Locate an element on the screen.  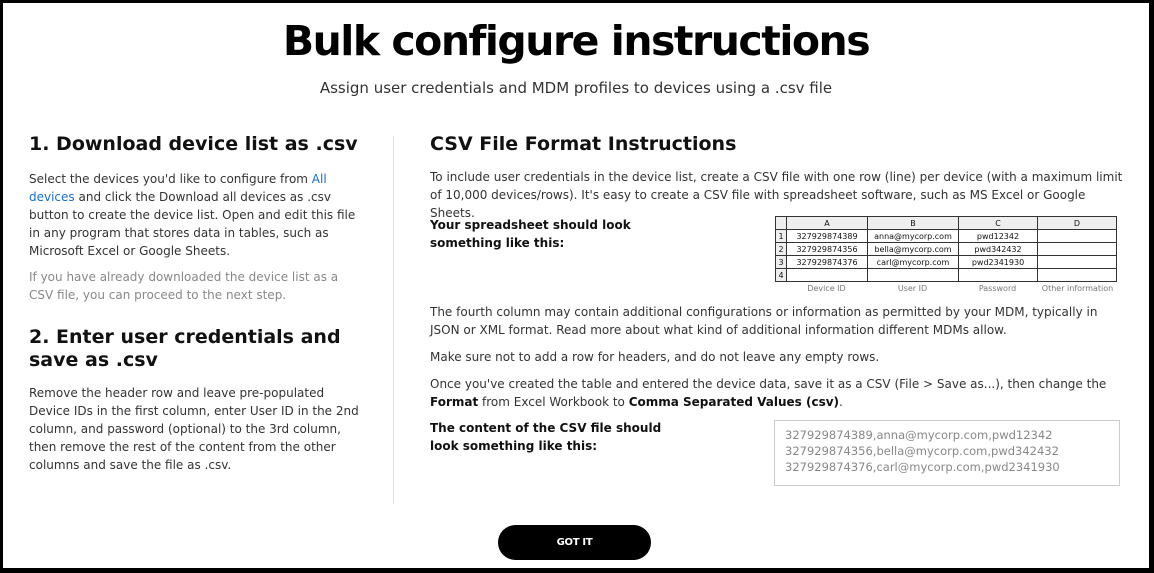
csv-line: 327929874389,anna@mycorp.com,pwd12342 is located at coordinates (919, 435).